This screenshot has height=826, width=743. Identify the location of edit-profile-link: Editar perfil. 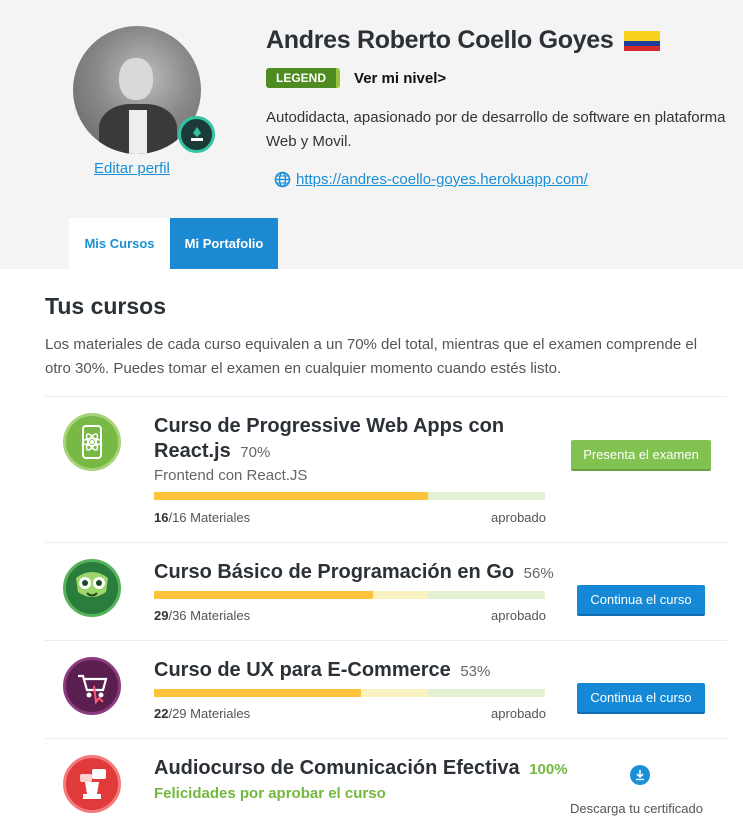
(132, 168).